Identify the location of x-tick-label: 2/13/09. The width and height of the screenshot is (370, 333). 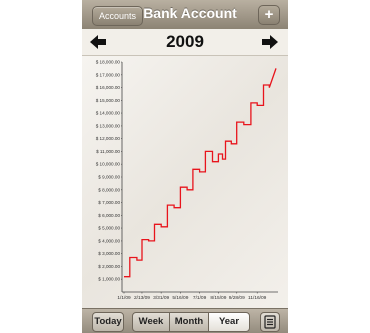
(142, 298).